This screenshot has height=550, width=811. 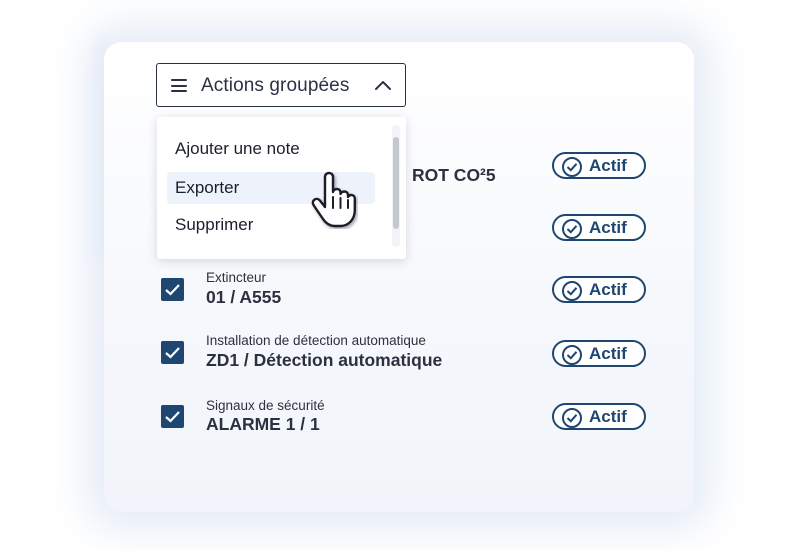 I want to click on bulk-actions-menu: Ajouter une note Exporter Supprimer, so click(x=281, y=188).